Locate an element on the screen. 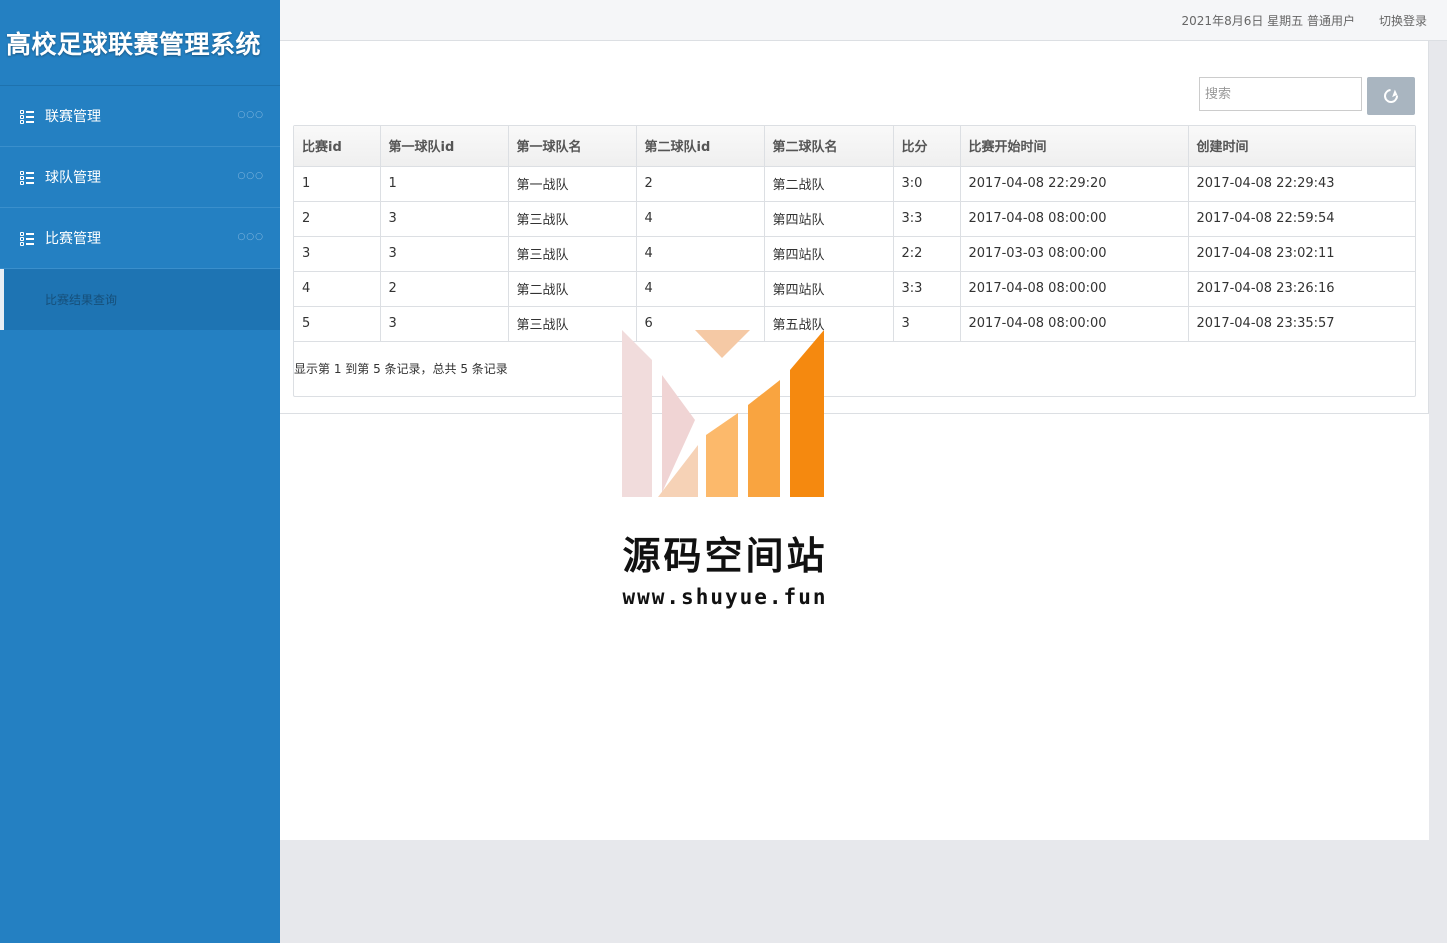 This screenshot has width=1447, height=943. search-input is located at coordinates (1280, 94).